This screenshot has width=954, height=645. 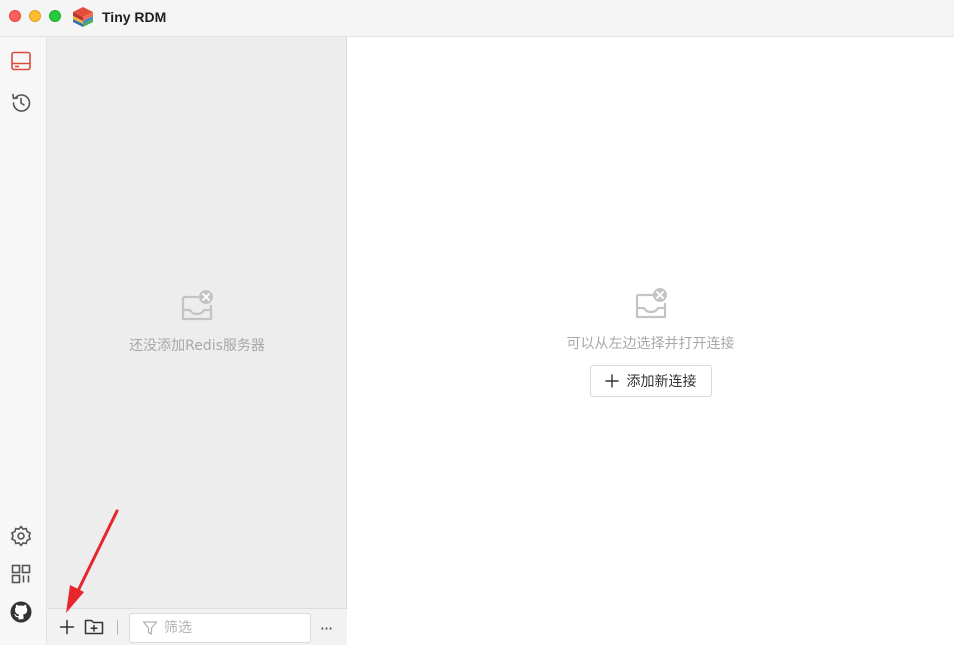 What do you see at coordinates (134, 17) in the screenshot?
I see `app-title: Tiny RDM` at bounding box center [134, 17].